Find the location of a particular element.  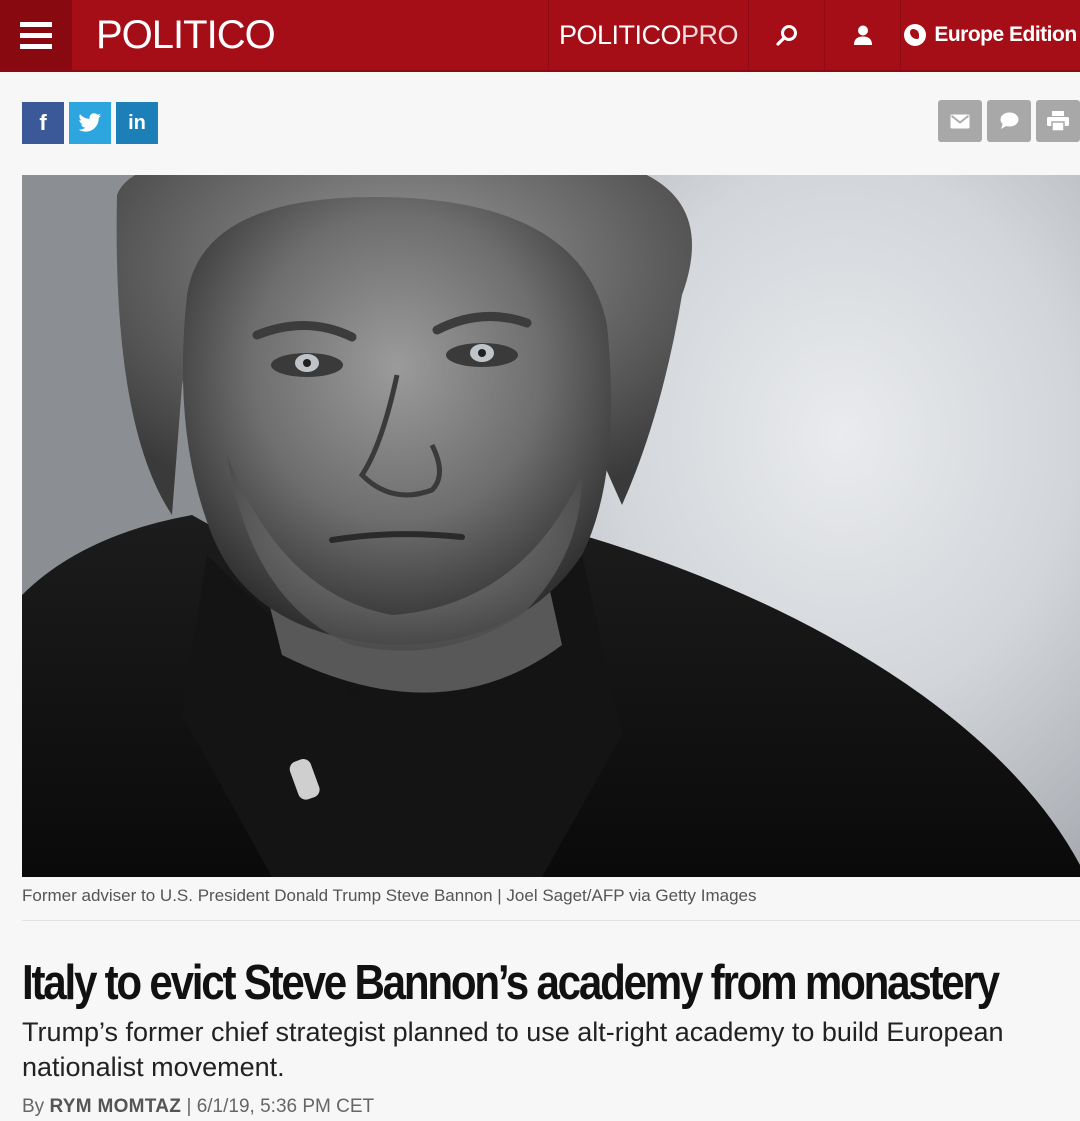

caption-divider is located at coordinates (551, 920).